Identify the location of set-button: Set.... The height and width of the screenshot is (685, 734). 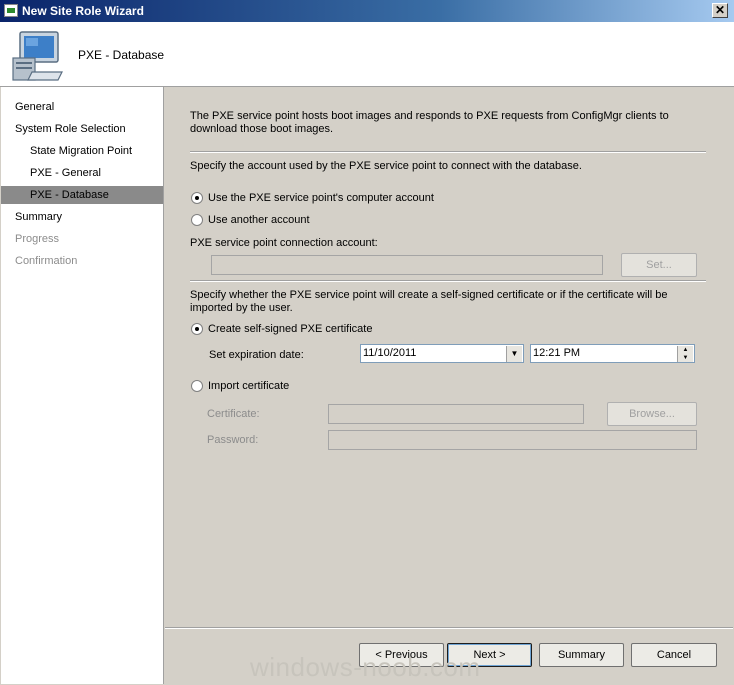
(659, 265).